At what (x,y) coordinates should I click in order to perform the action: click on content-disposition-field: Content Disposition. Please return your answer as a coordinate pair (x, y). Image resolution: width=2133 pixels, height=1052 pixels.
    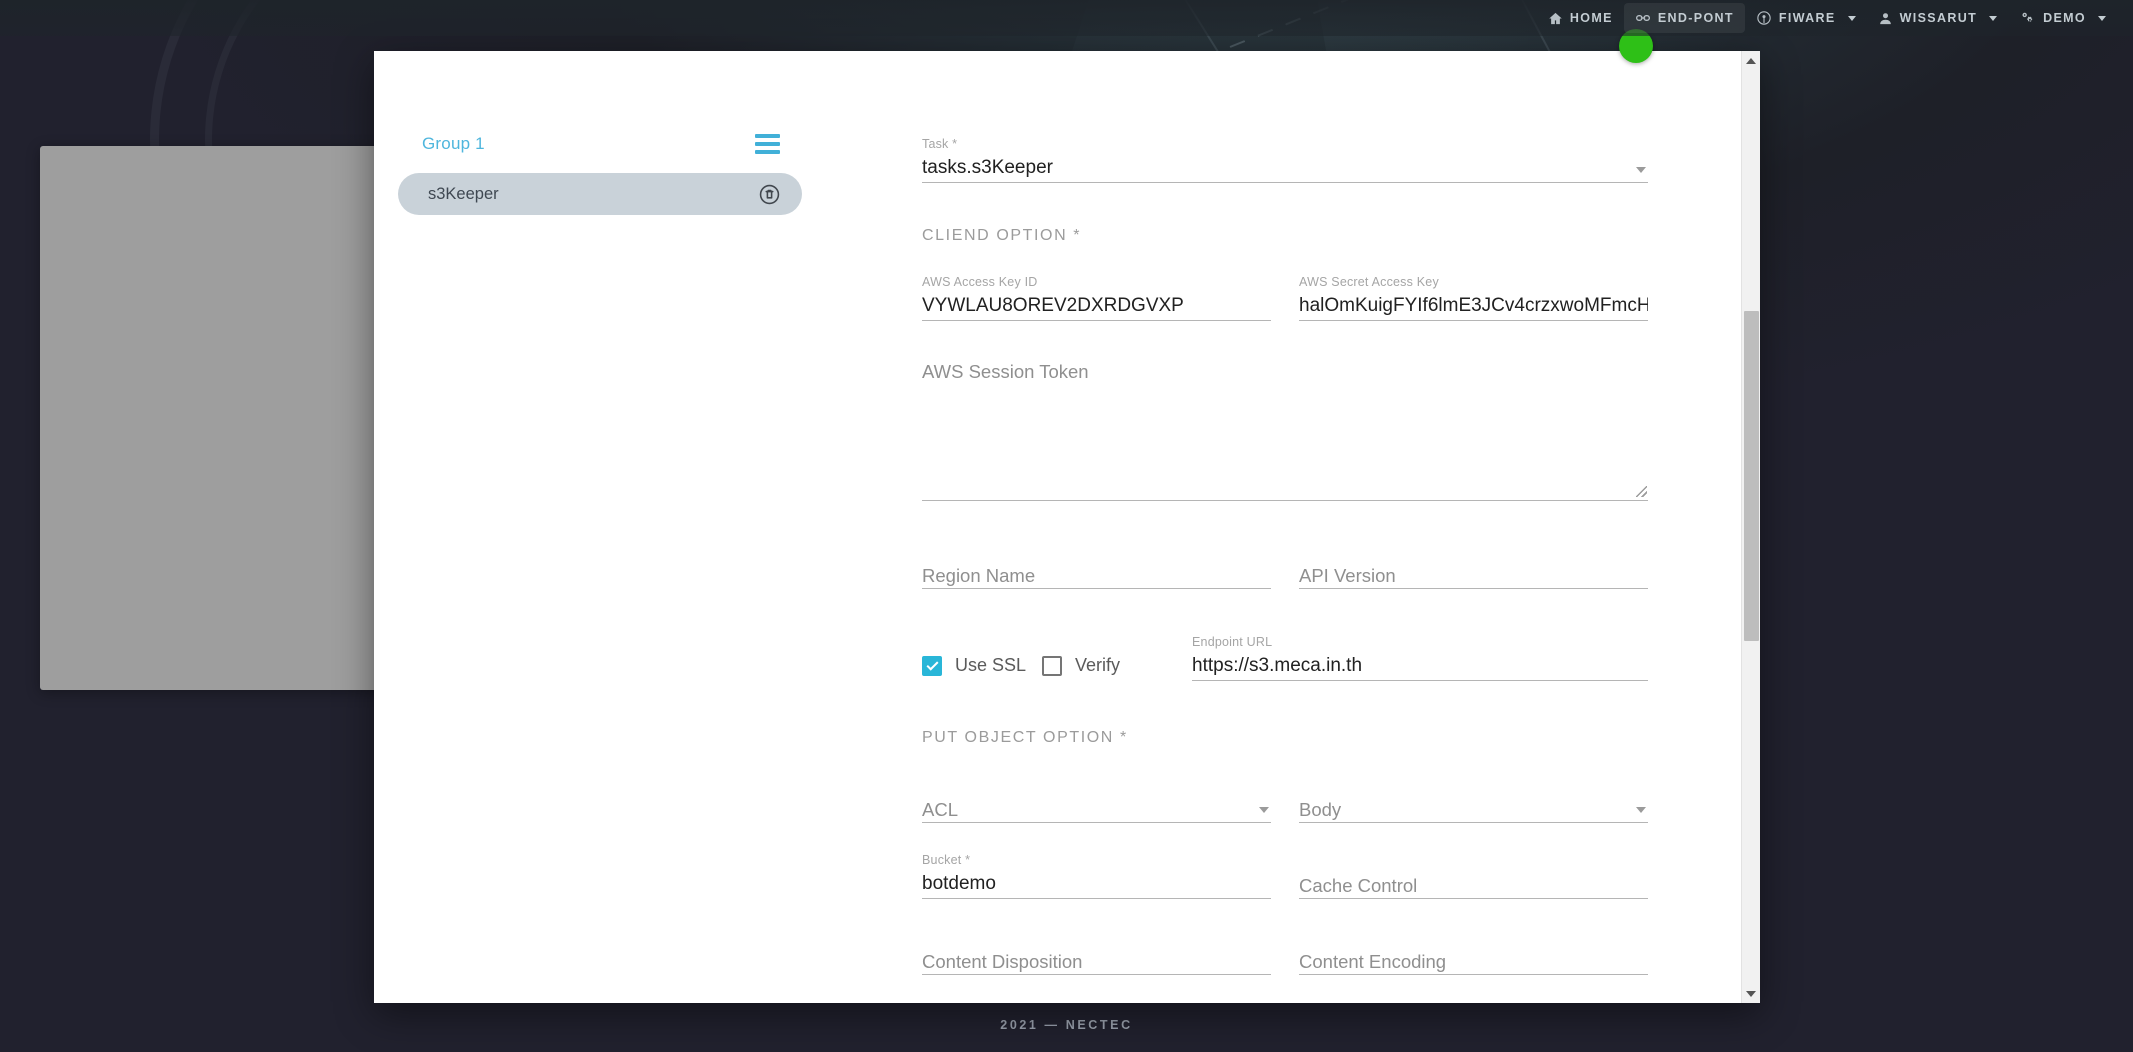
    Looking at the image, I should click on (1096, 952).